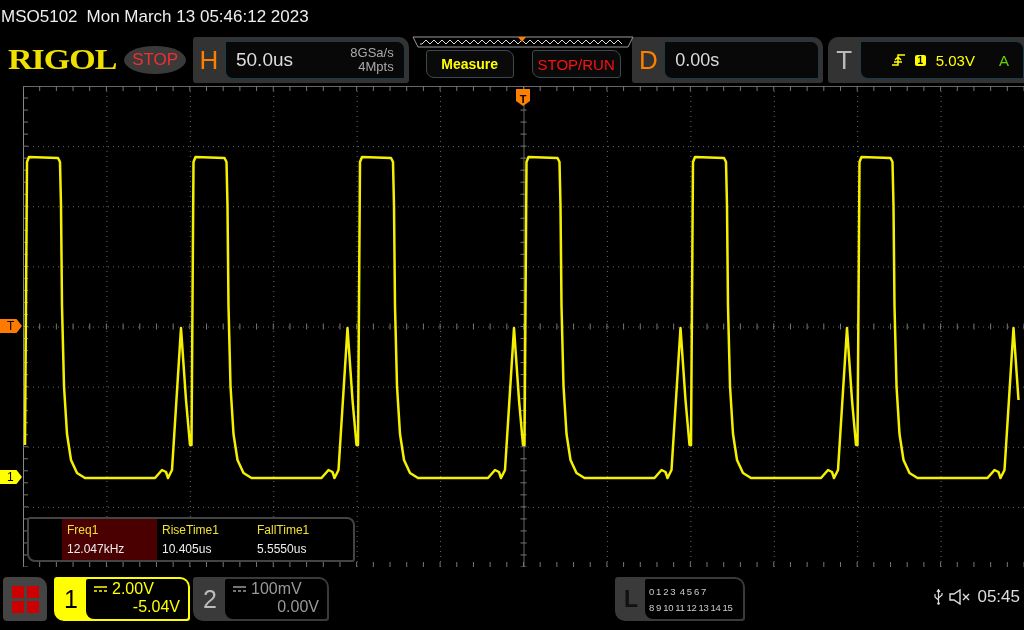 This screenshot has width=1024, height=630. Describe the element at coordinates (204, 539) in the screenshot. I see `measurement-item: RiseTime1 10.405us` at that location.